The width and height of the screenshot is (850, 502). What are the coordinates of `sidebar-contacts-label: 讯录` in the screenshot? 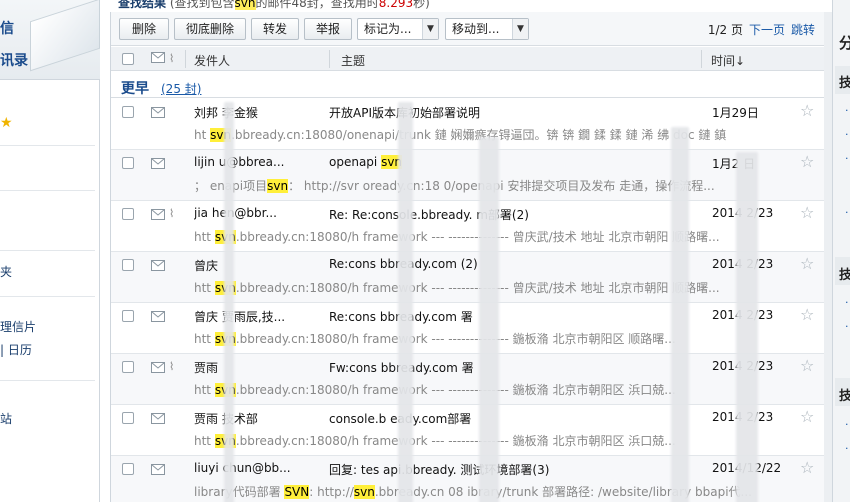 It's located at (14, 60).